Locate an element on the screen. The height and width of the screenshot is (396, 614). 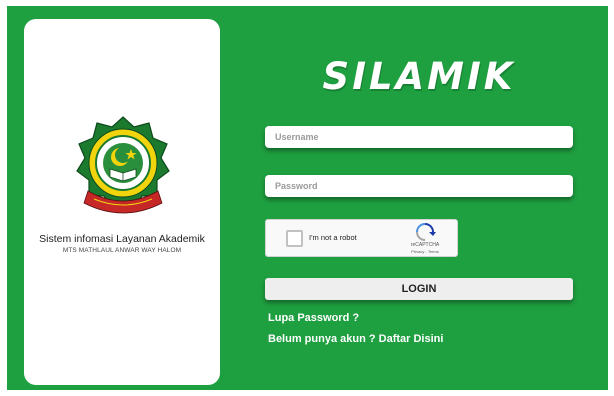
login-button: LOGIN is located at coordinates (419, 289).